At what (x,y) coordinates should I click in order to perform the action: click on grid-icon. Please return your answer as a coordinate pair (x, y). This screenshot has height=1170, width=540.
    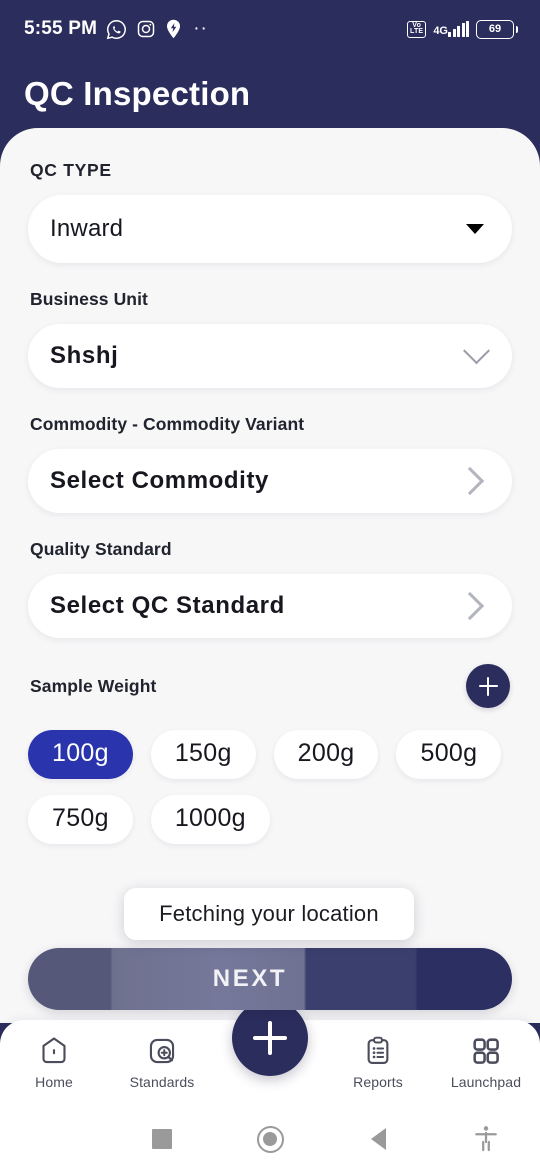
    Looking at the image, I should click on (486, 1051).